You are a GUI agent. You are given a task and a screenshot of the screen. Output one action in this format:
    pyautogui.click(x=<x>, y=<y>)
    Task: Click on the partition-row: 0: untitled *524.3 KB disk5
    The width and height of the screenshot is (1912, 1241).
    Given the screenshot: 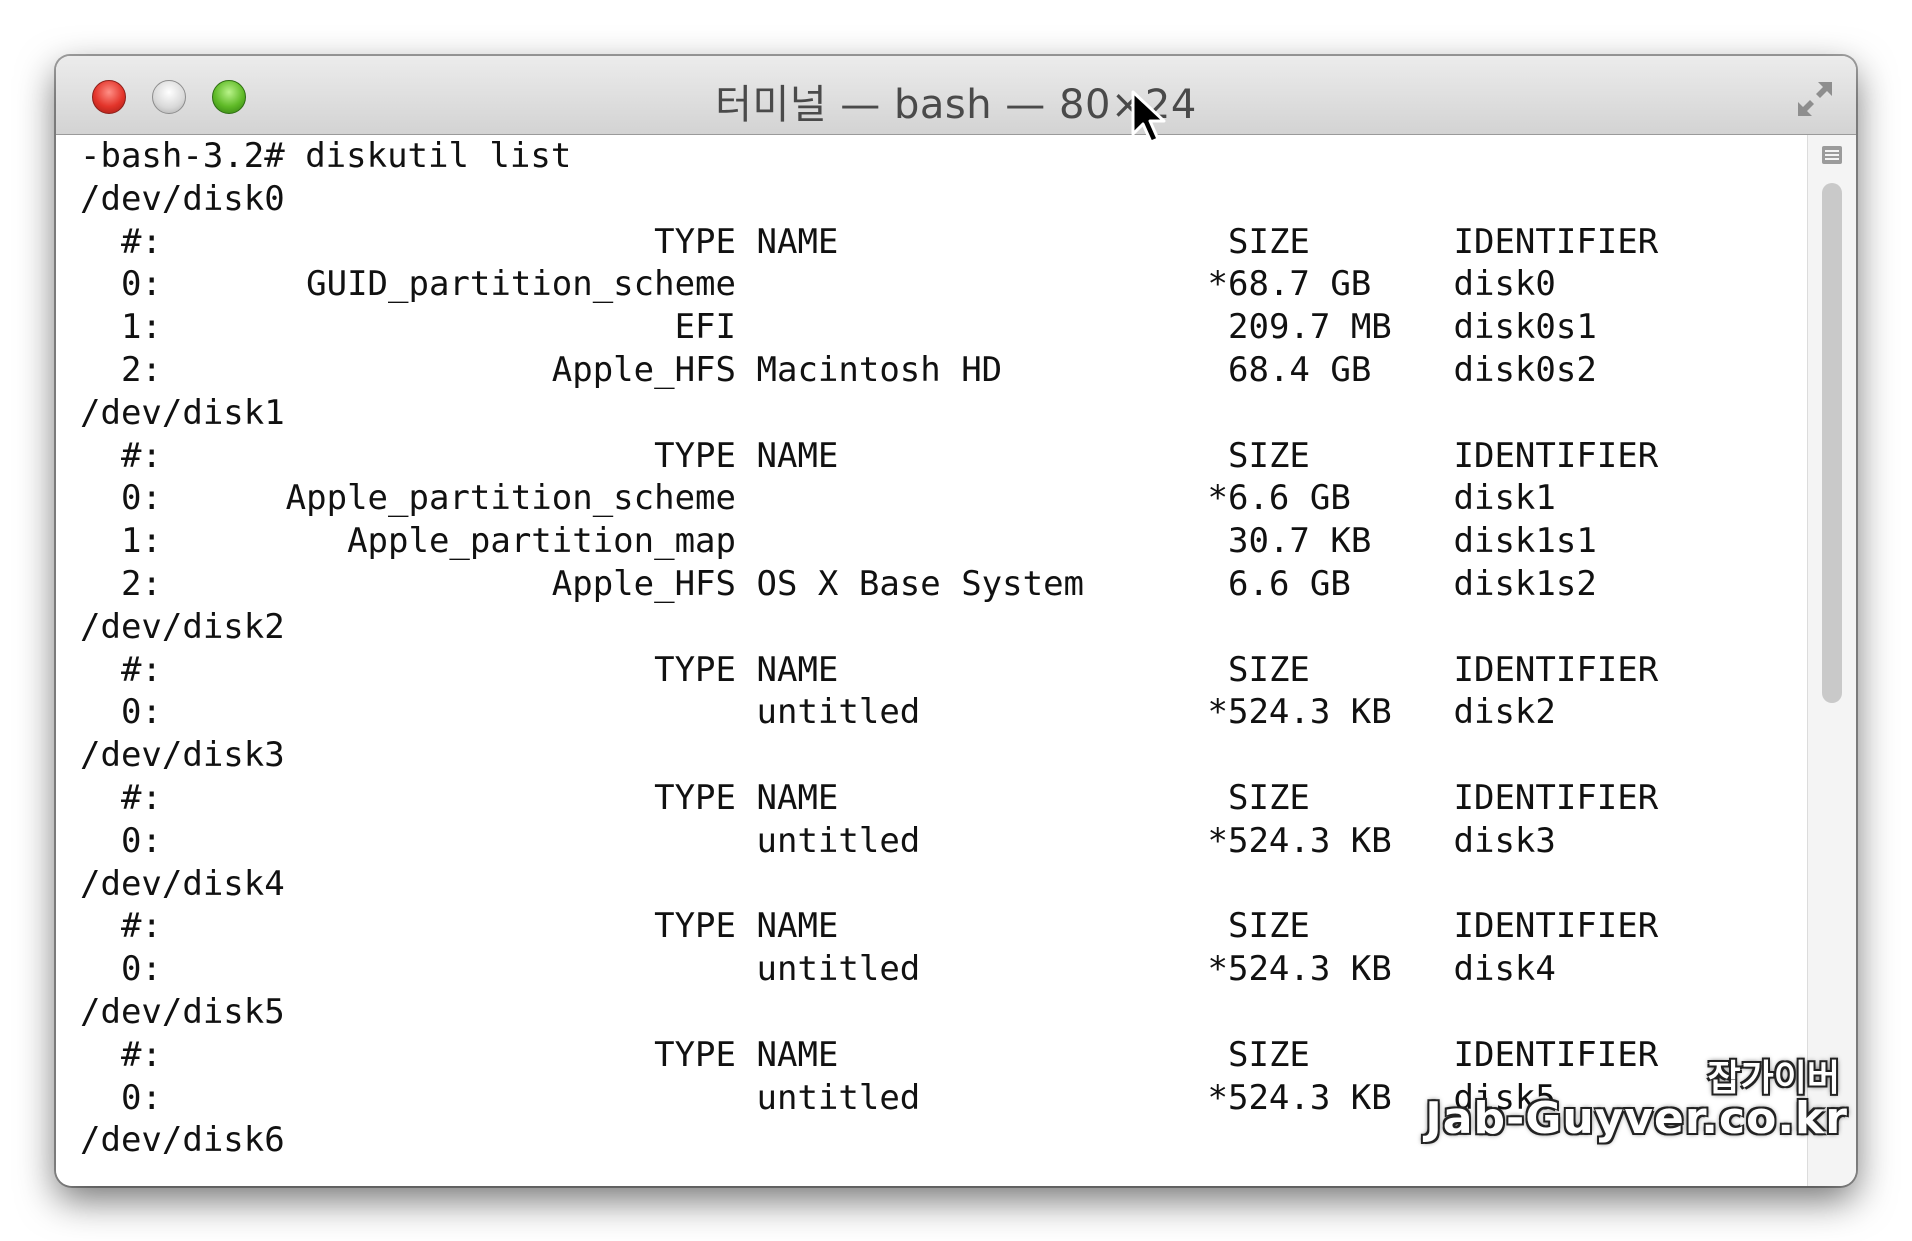 What is the action you would take?
    pyautogui.click(x=818, y=1098)
    